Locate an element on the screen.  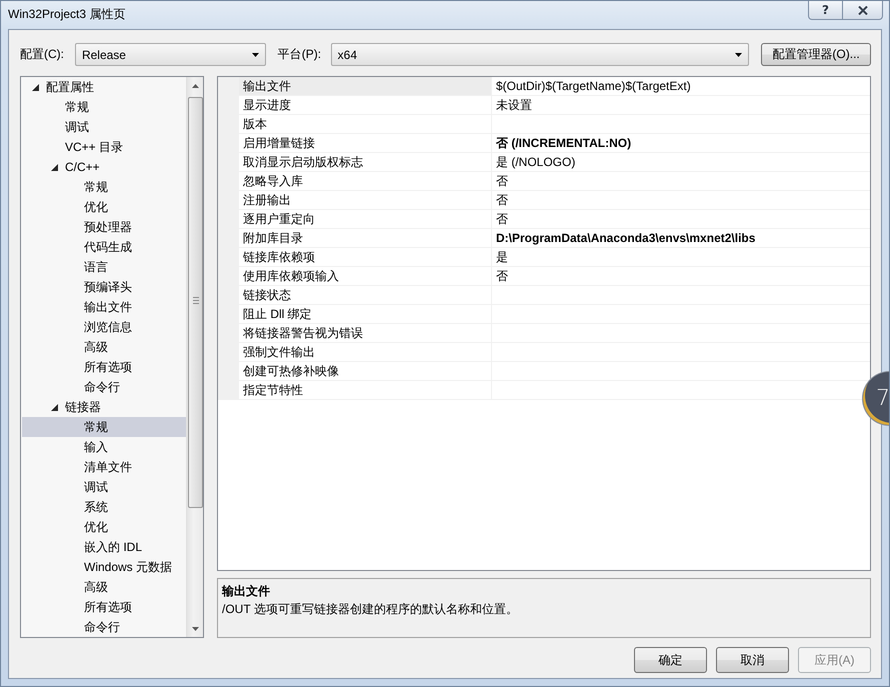
scrollbar-track is located at coordinates (194, 357).